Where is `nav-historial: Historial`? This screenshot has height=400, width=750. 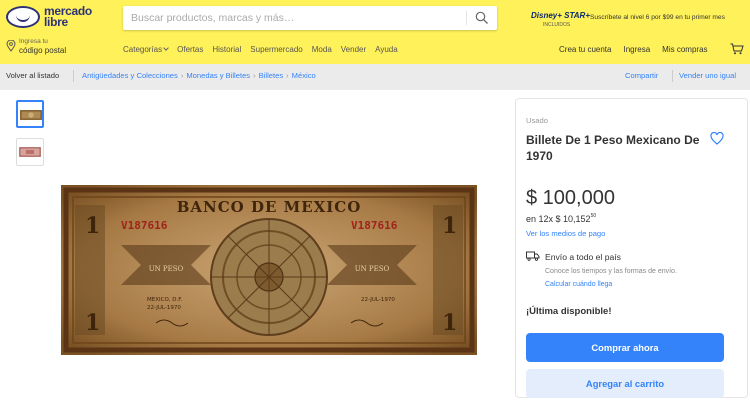 nav-historial: Historial is located at coordinates (226, 49).